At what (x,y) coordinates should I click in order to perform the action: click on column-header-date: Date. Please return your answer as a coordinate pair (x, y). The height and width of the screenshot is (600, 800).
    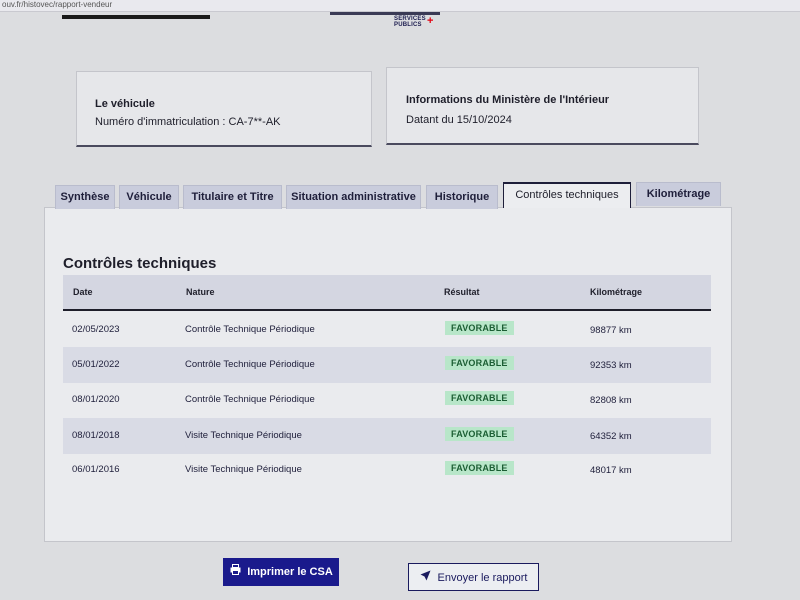
    Looking at the image, I should click on (83, 292).